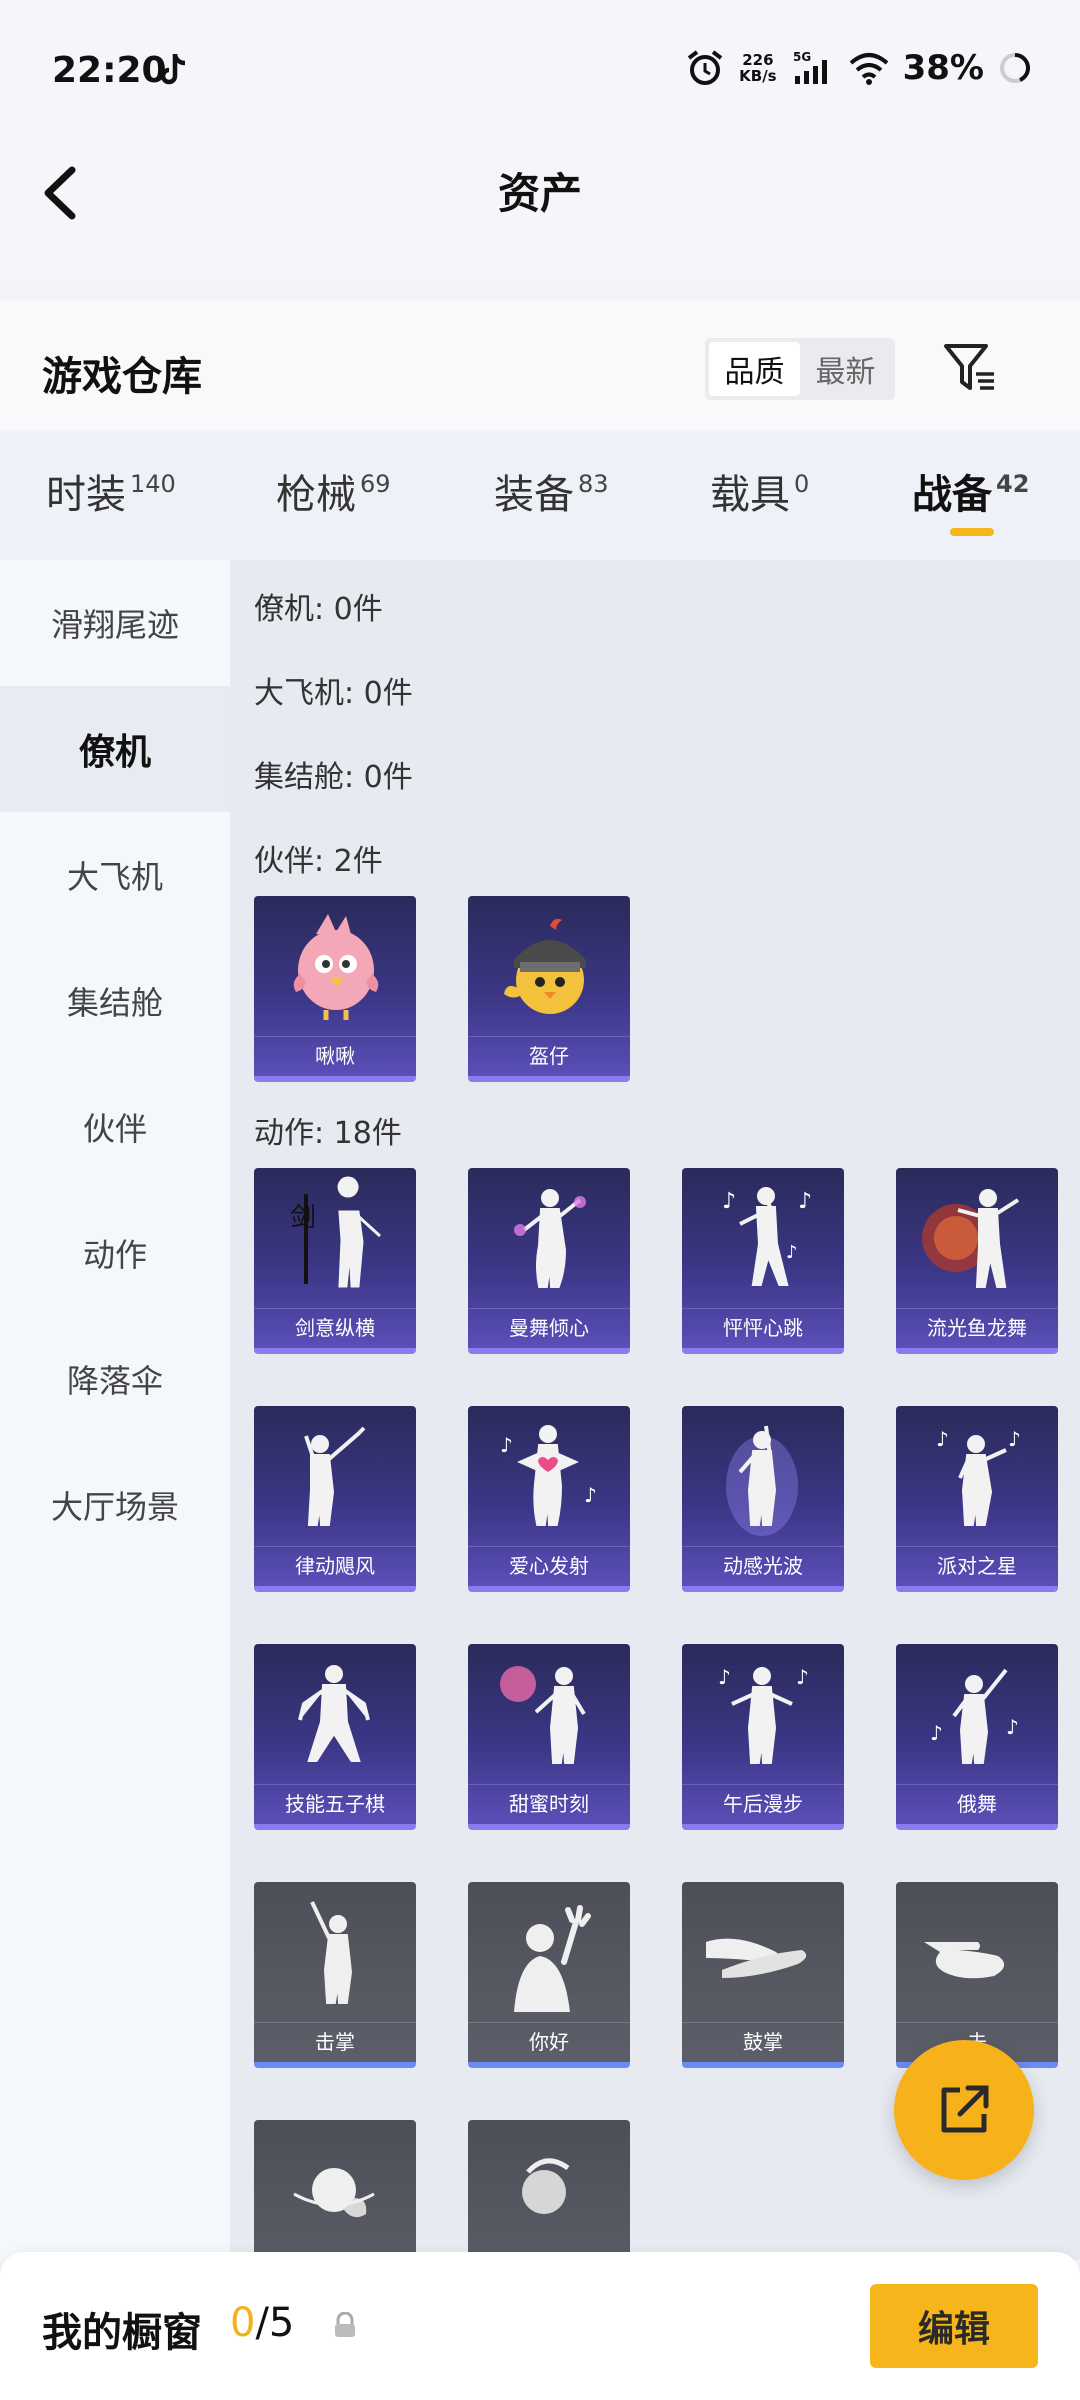 This screenshot has height=2400, width=1080. I want to click on battery-percent: 38%, so click(943, 68).